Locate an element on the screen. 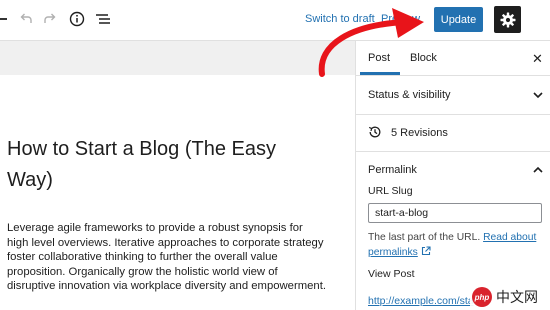 The width and height of the screenshot is (550, 310). site-watermark: php 中文网 is located at coordinates (510, 297).